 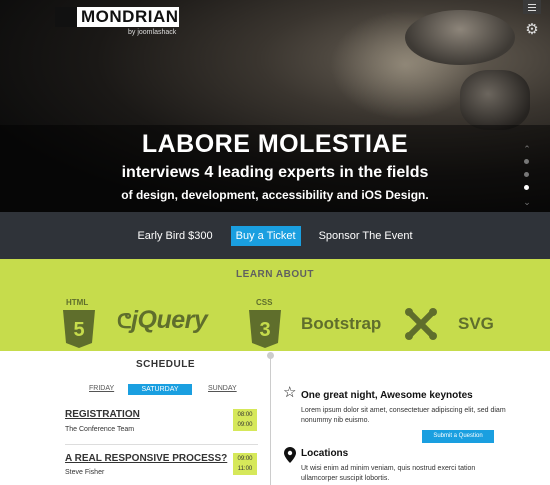 I want to click on jquery-logo: ᕦjQuery, so click(x=162, y=320).